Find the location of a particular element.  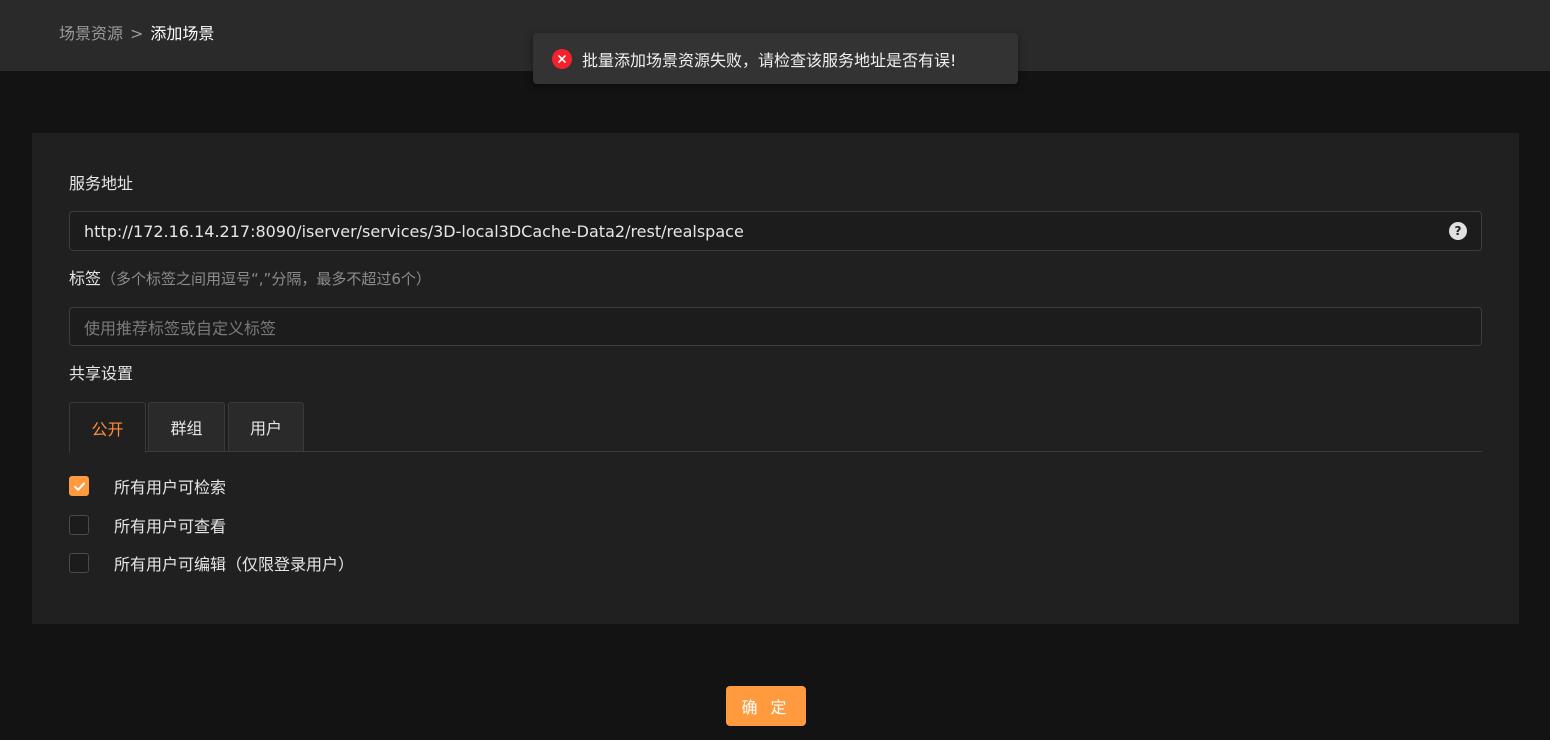

editable-label: 所有用户可编辑（仅限登录用户） is located at coordinates (234, 564).